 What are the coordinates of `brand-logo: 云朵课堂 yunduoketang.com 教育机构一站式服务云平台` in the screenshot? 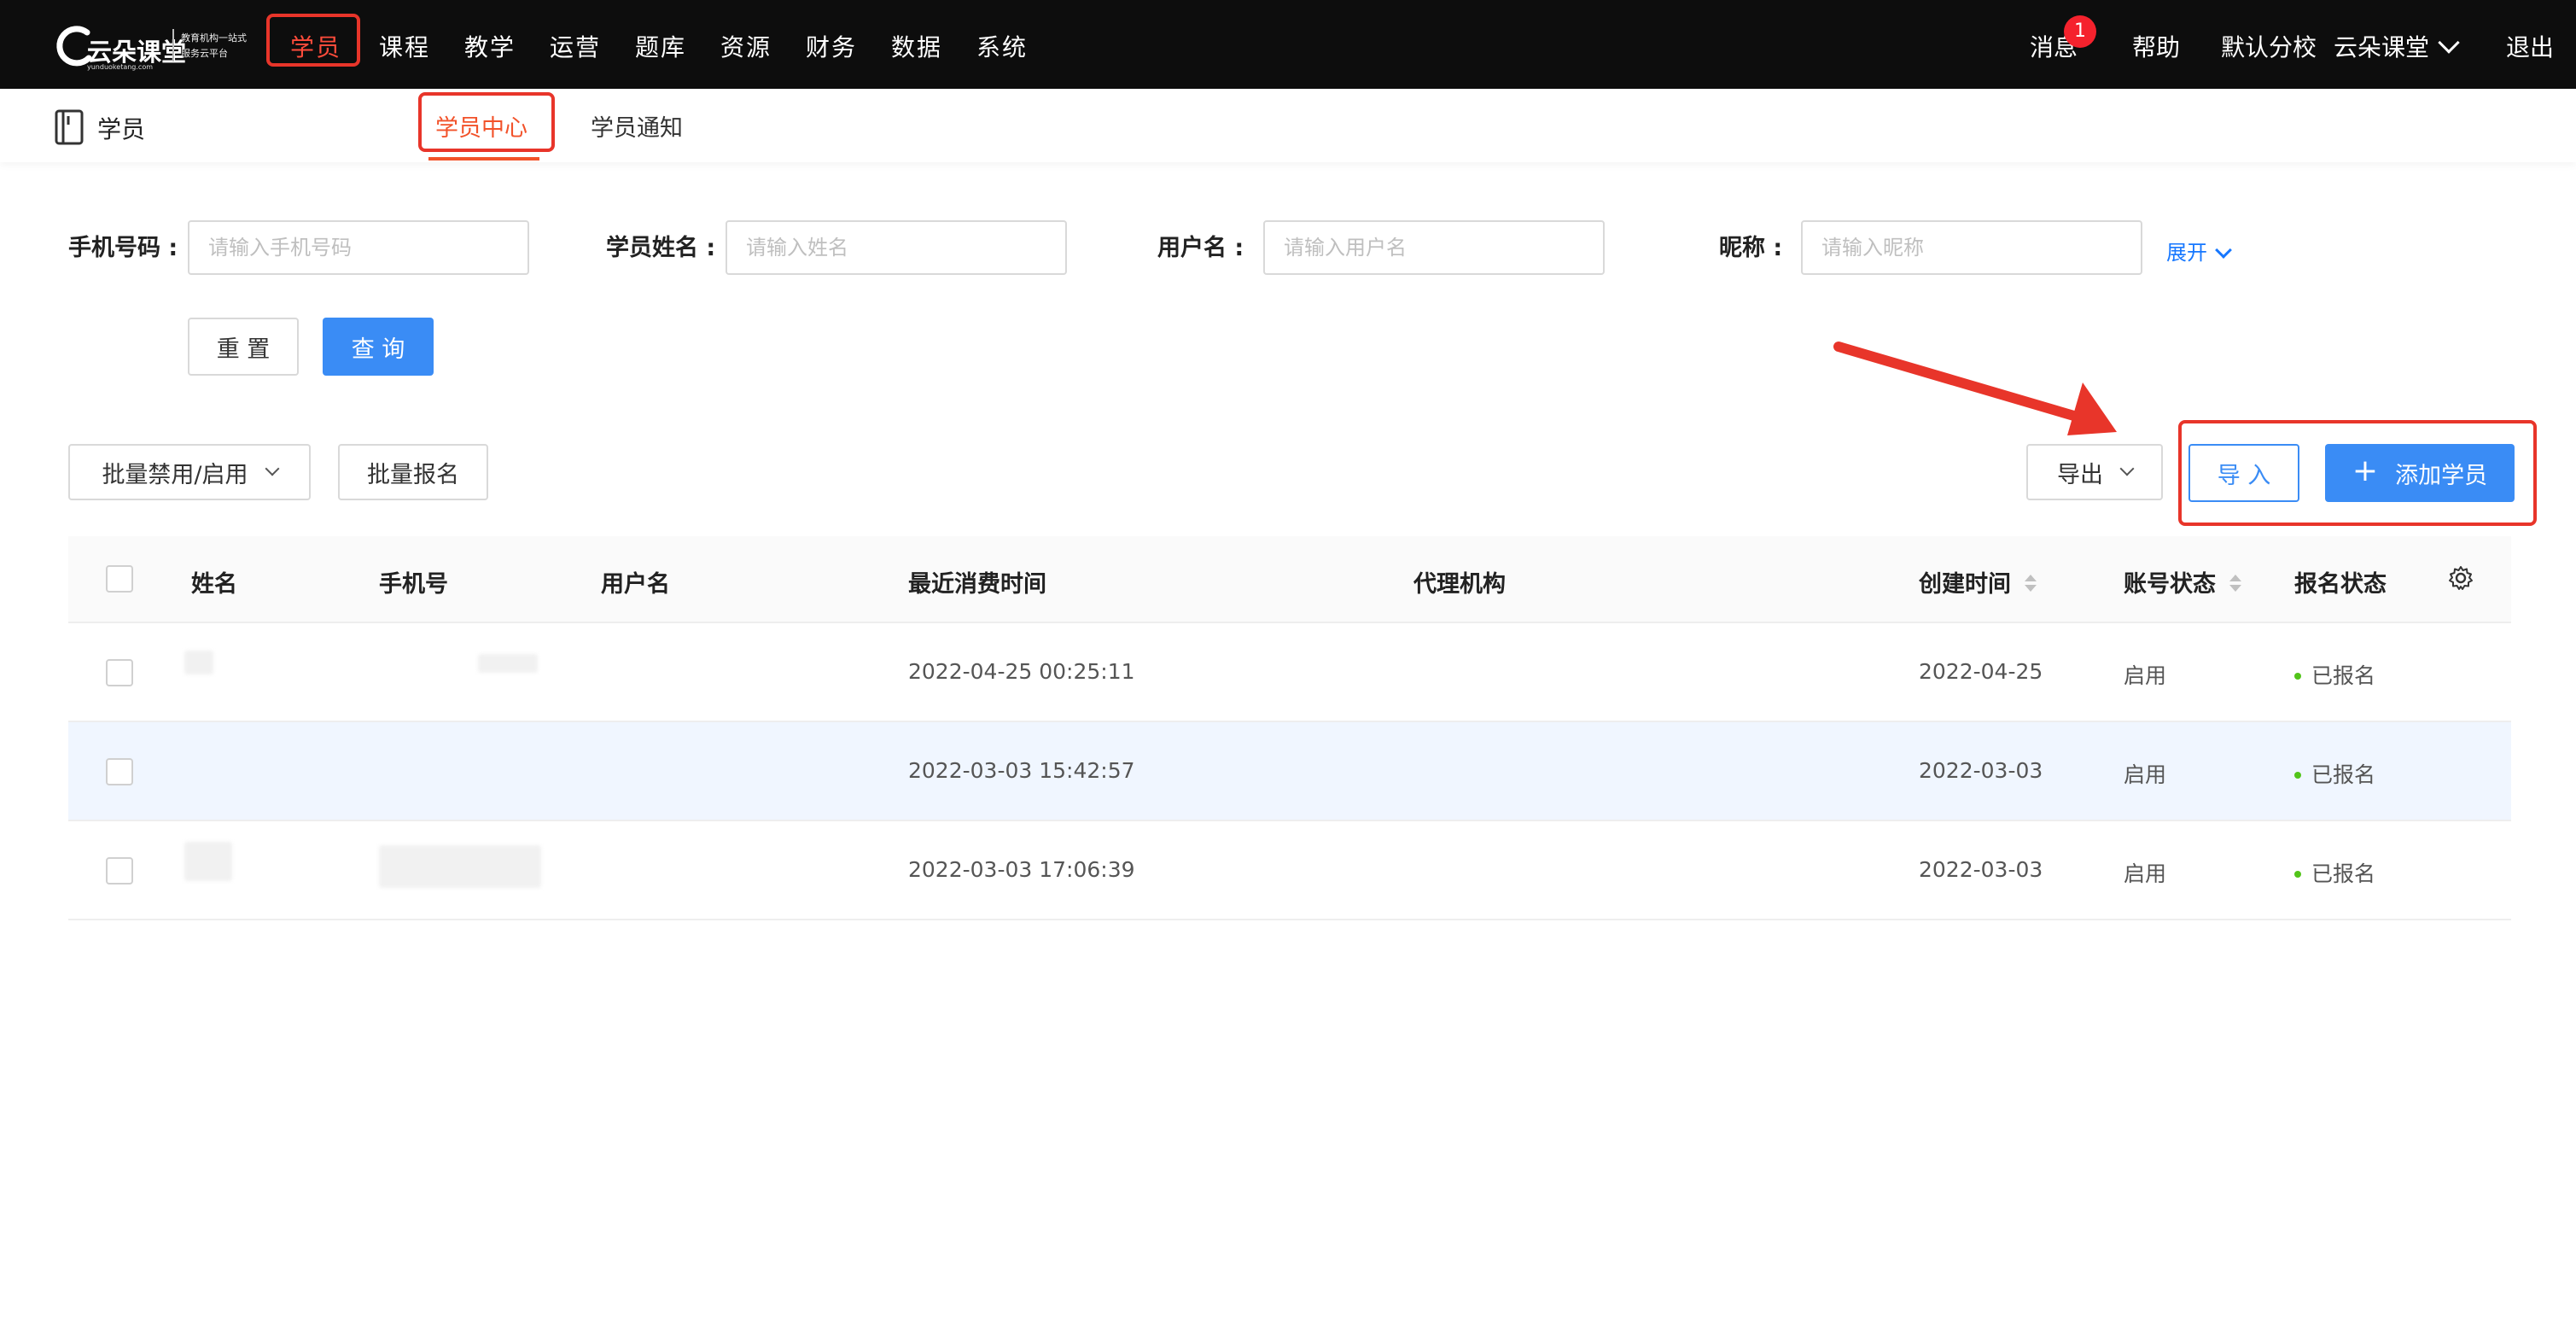 It's located at (152, 45).